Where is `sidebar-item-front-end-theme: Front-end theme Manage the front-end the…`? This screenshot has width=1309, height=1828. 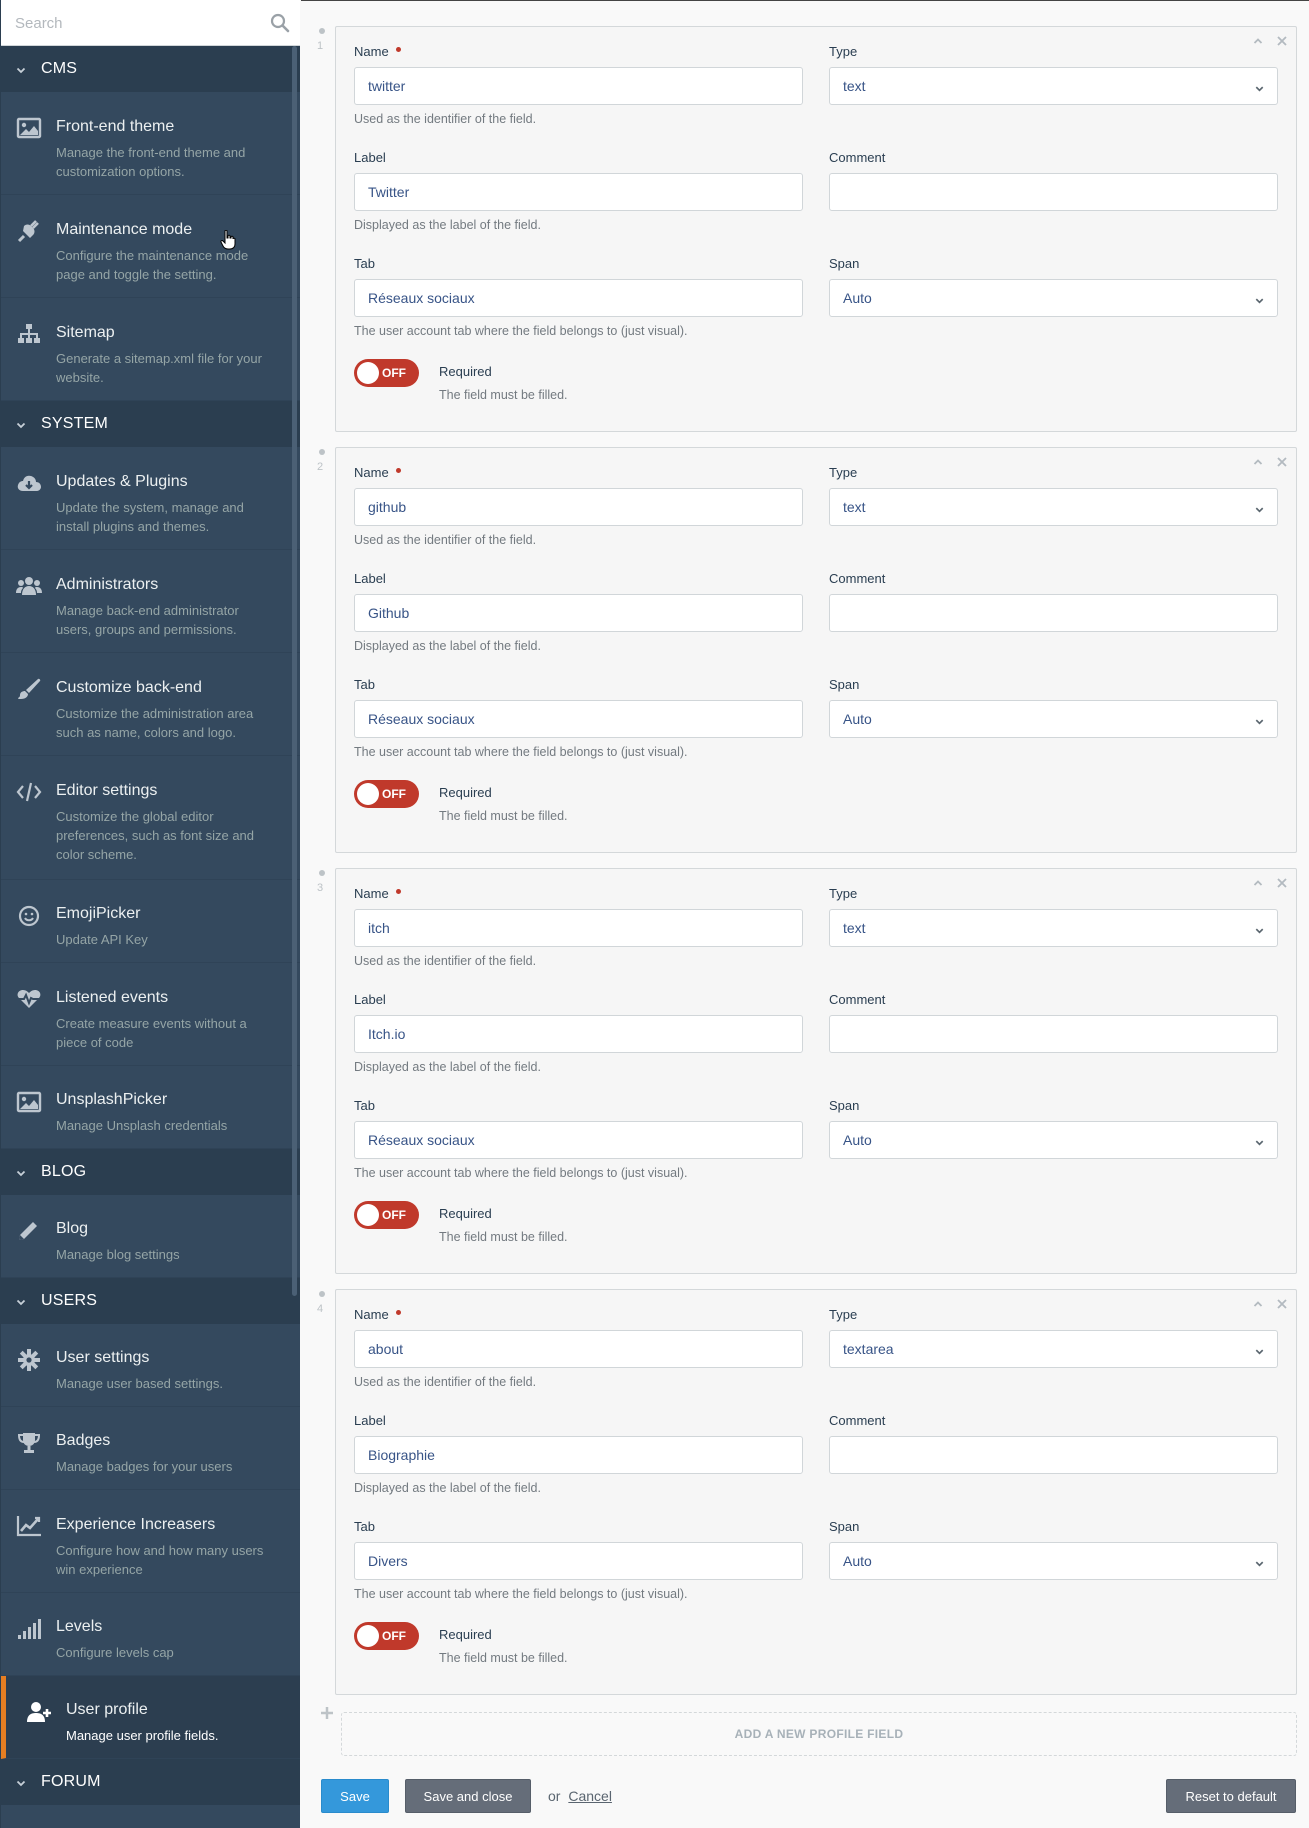
sidebar-item-front-end-theme: Front-end theme Manage the front-end the… is located at coordinates (150, 143).